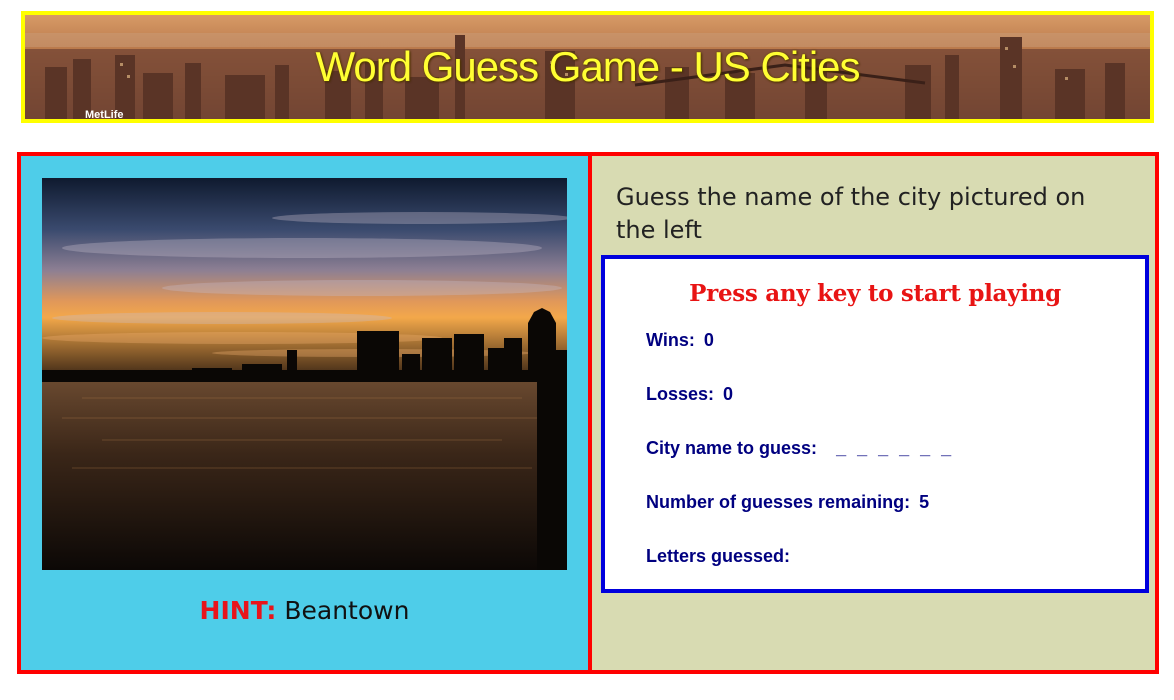 This screenshot has height=700, width=1174. I want to click on remaining-stat: Number of guesses remaining: 5, so click(787, 502).